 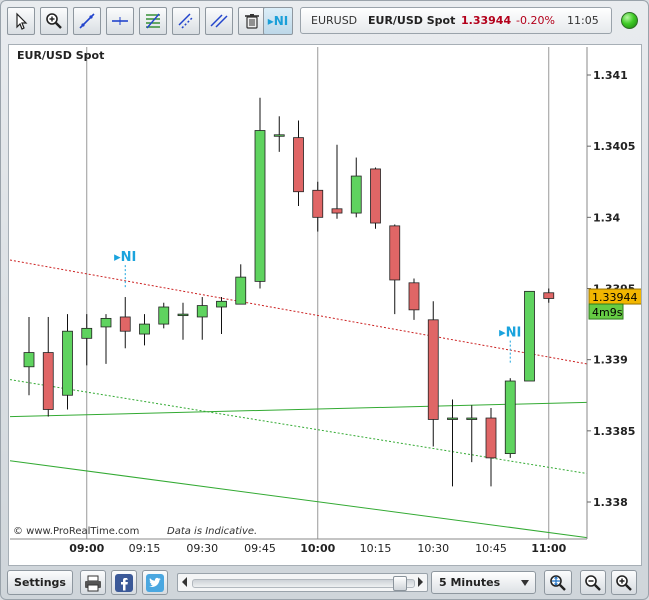 I want to click on parallel-lines-tool, so click(x=219, y=21).